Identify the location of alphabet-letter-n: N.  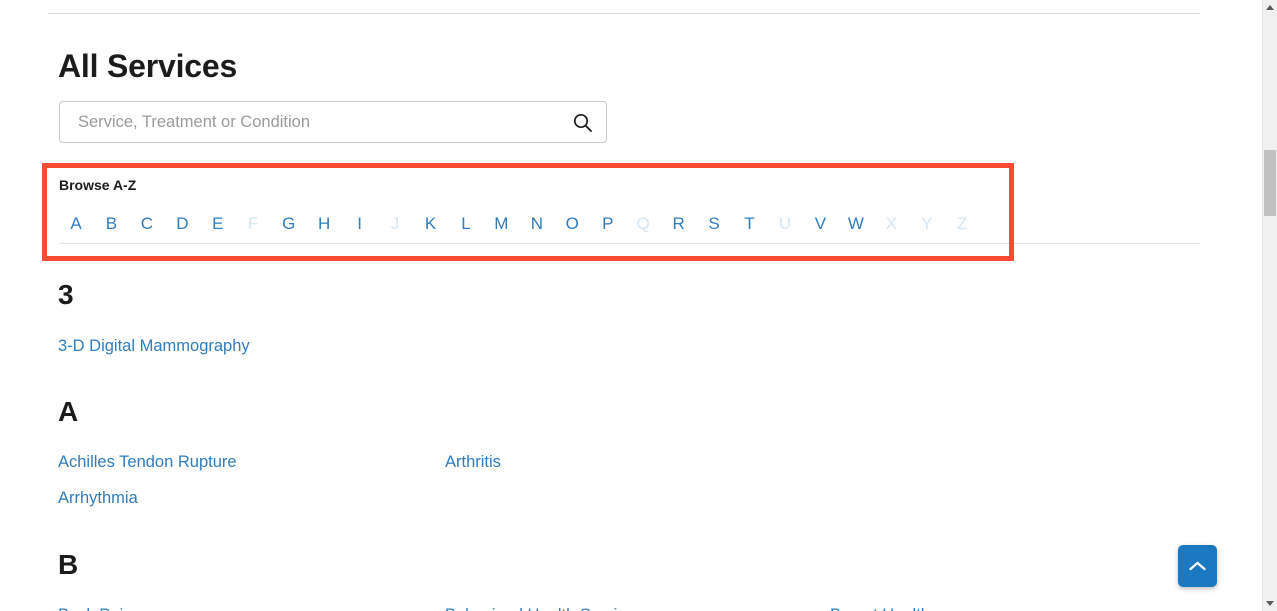
(537, 224).